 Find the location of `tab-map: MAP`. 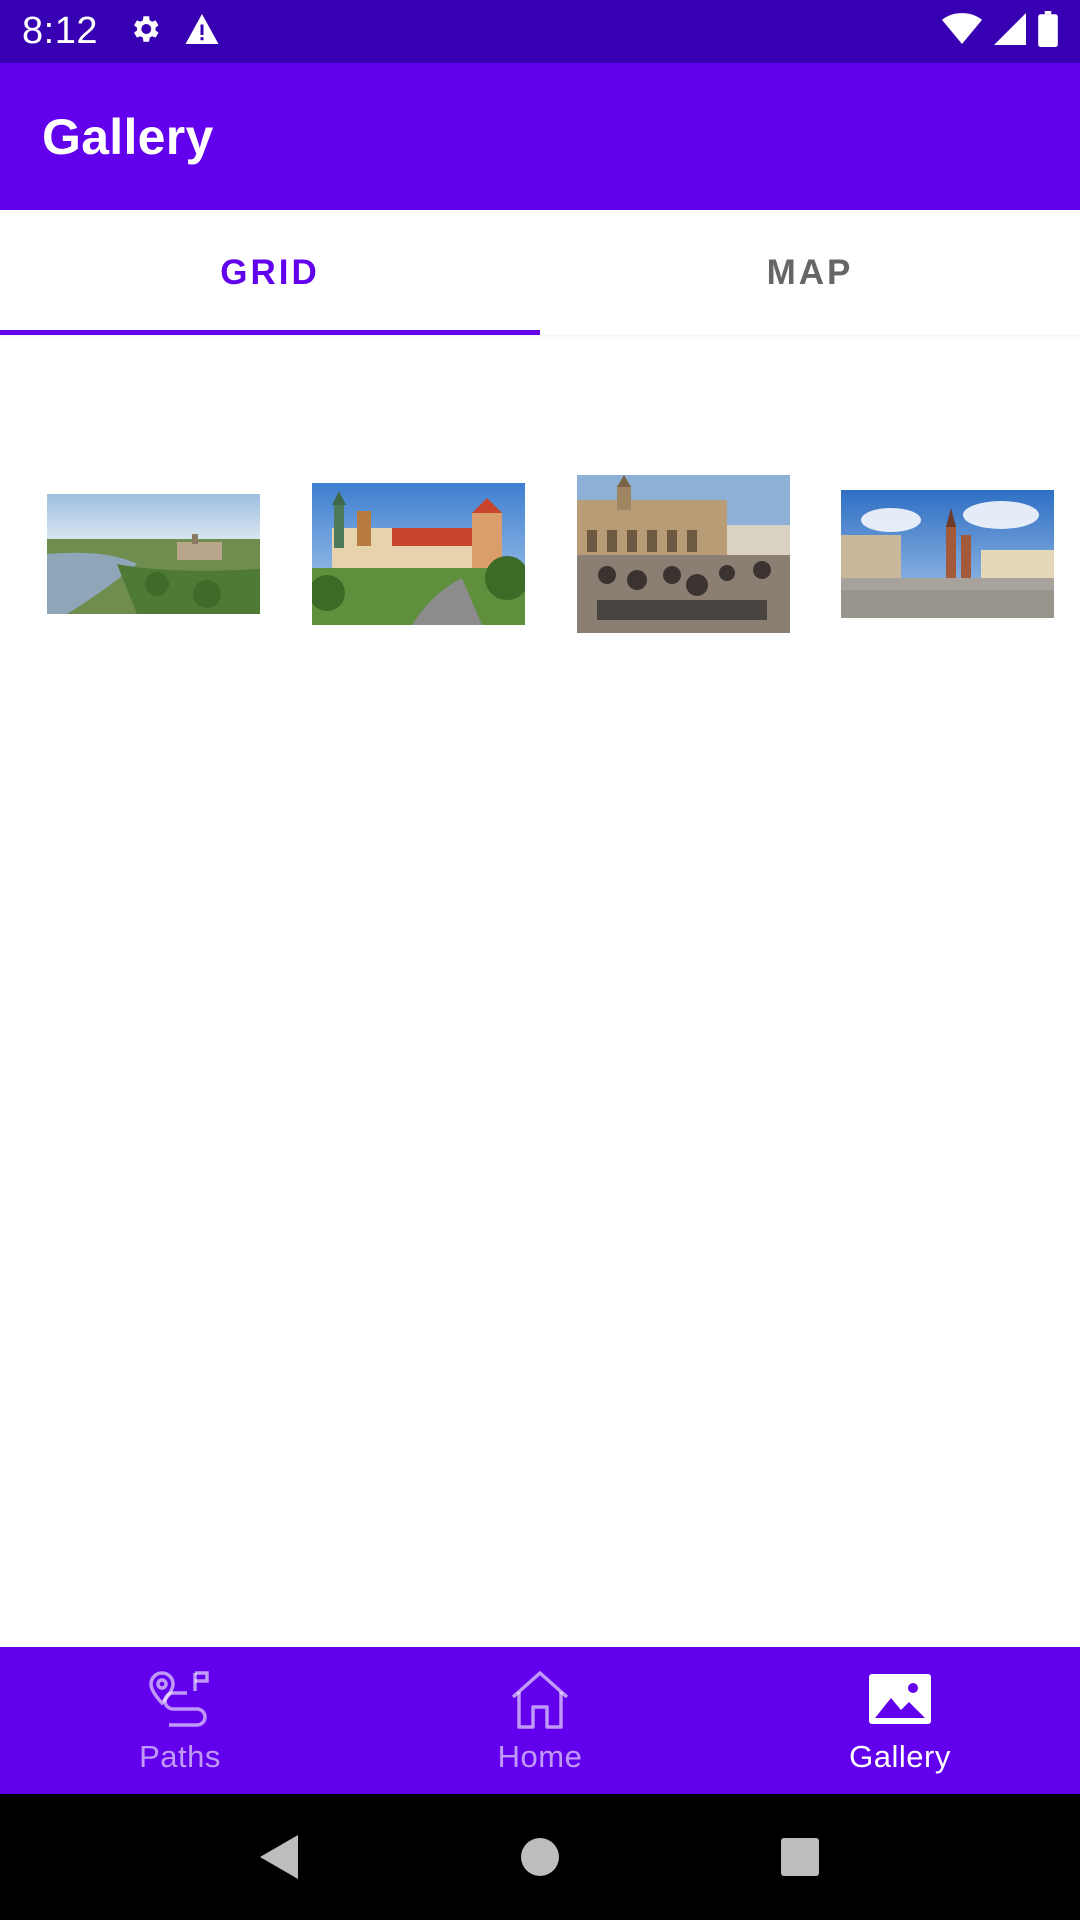

tab-map: MAP is located at coordinates (810, 272).